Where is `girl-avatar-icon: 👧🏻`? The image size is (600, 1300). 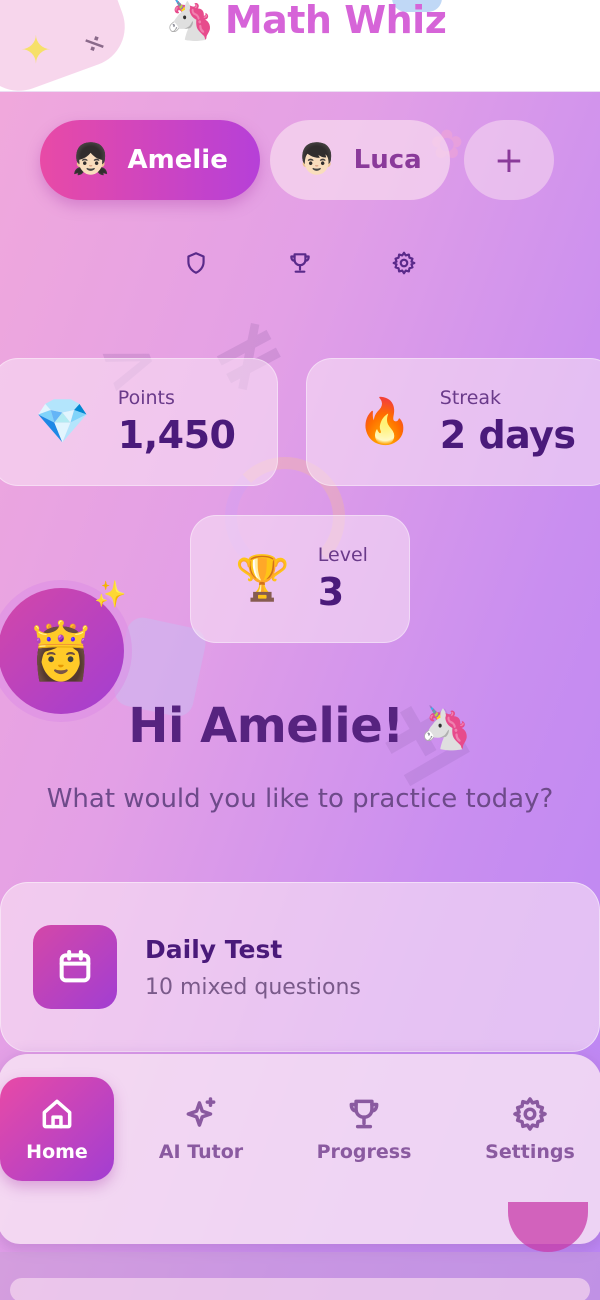 girl-avatar-icon: 👧🏻 is located at coordinates (91, 159).